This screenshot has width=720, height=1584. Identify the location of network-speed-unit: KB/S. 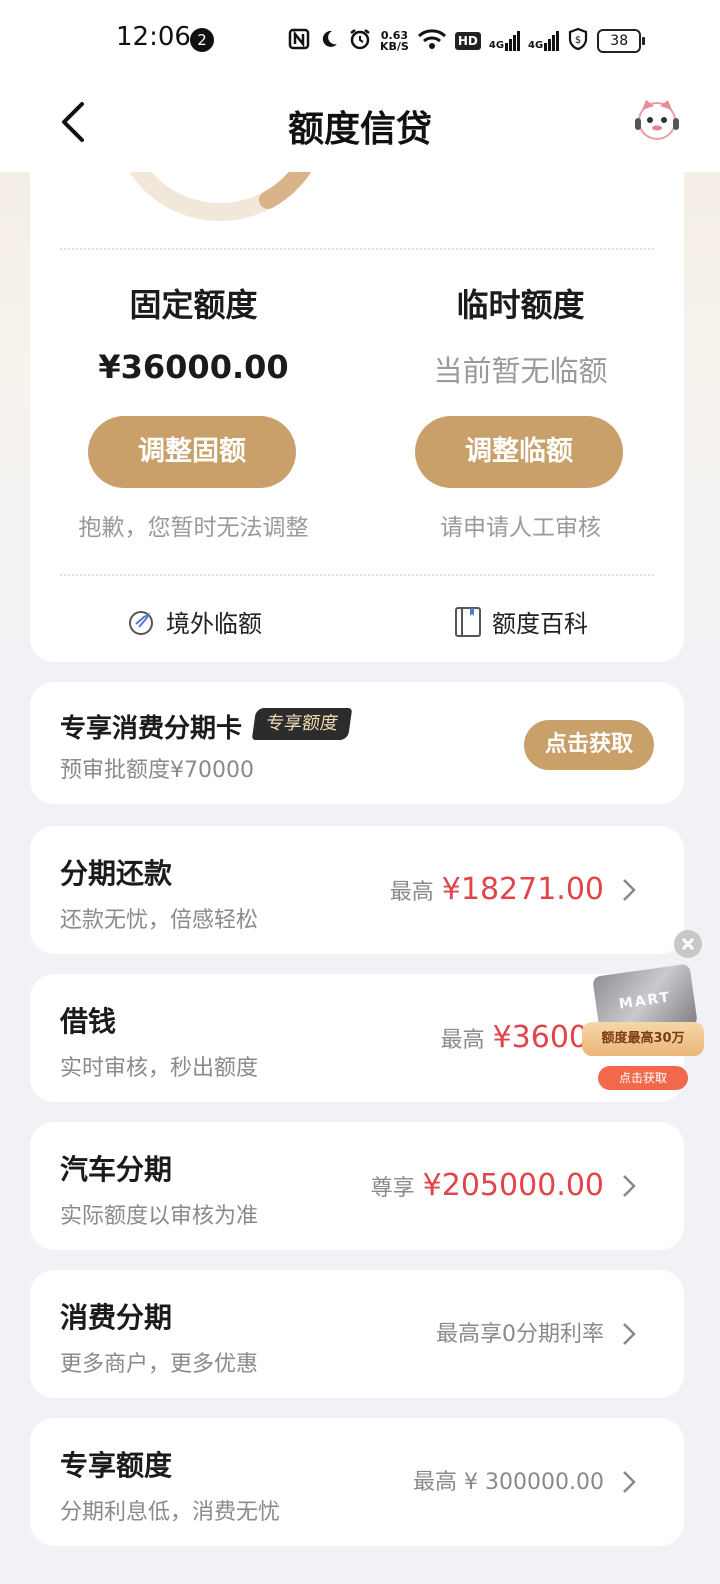
(394, 46).